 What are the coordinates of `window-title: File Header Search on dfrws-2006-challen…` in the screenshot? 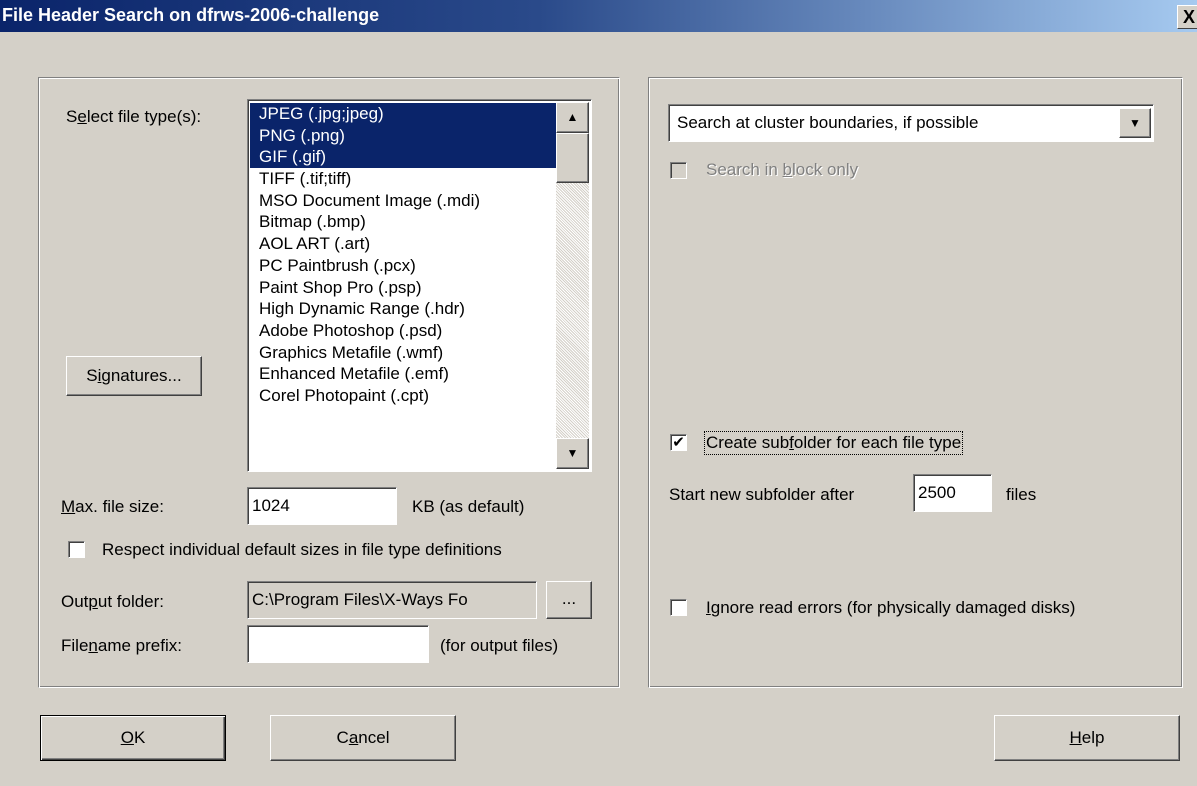 It's located at (191, 15).